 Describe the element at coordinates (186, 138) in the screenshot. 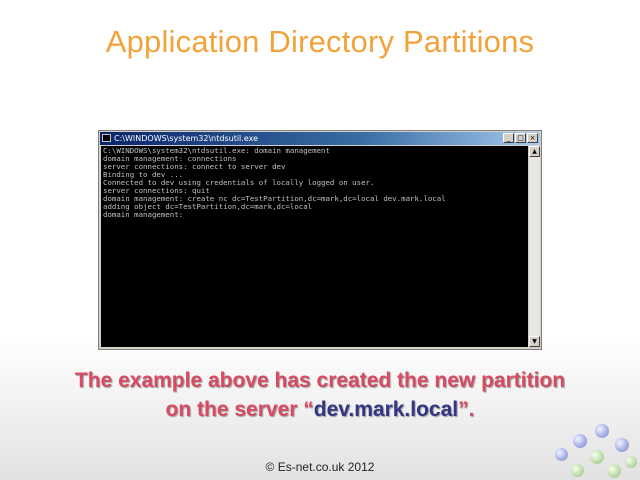

I see `console-title: C:\WINDOWS\system32\ntdsutil.exe` at that location.